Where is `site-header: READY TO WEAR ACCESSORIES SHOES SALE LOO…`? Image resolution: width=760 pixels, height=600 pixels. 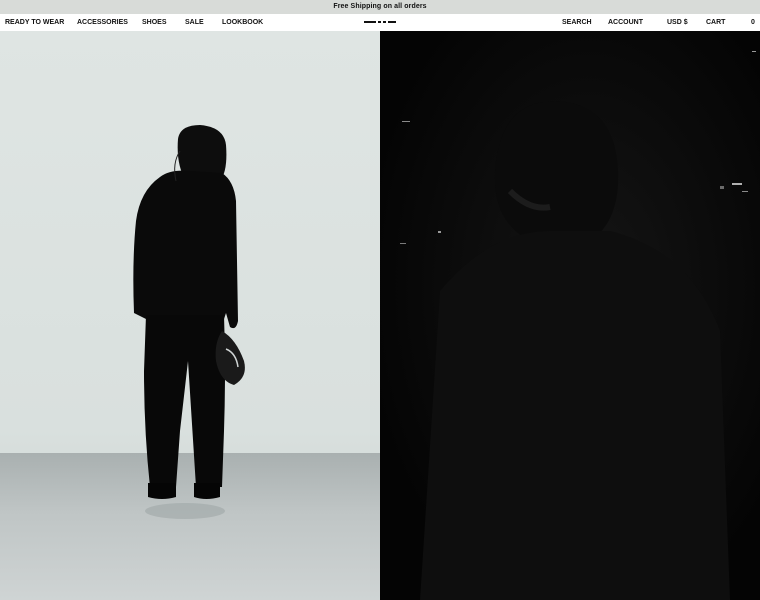 site-header: READY TO WEAR ACCESSORIES SHOES SALE LOO… is located at coordinates (380, 22).